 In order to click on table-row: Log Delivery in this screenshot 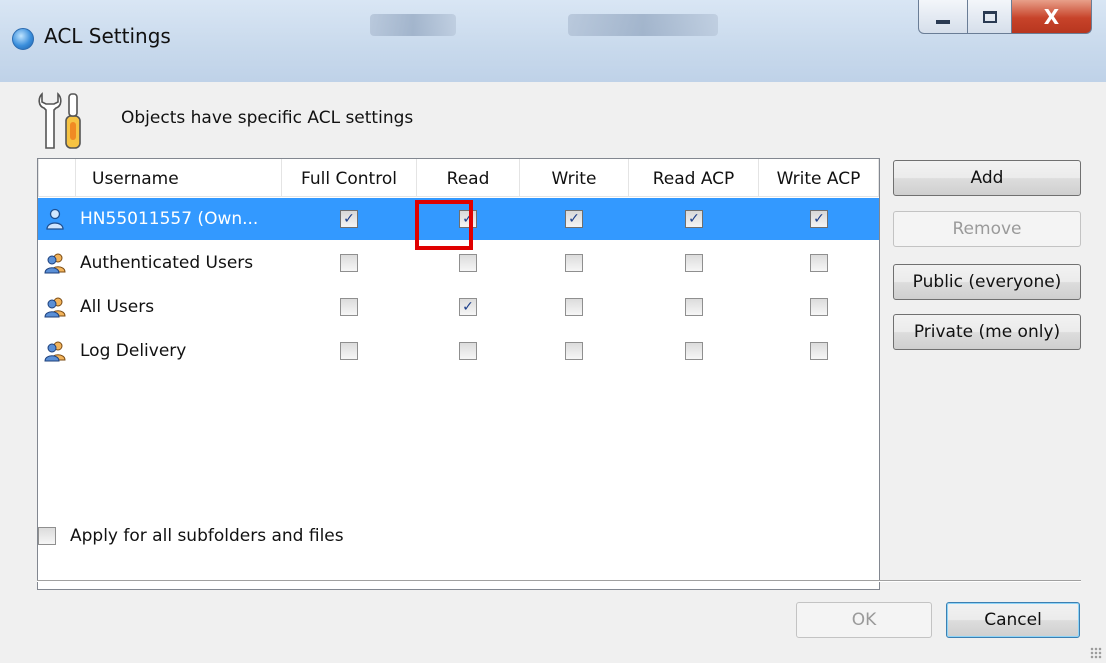, I will do `click(458, 351)`.